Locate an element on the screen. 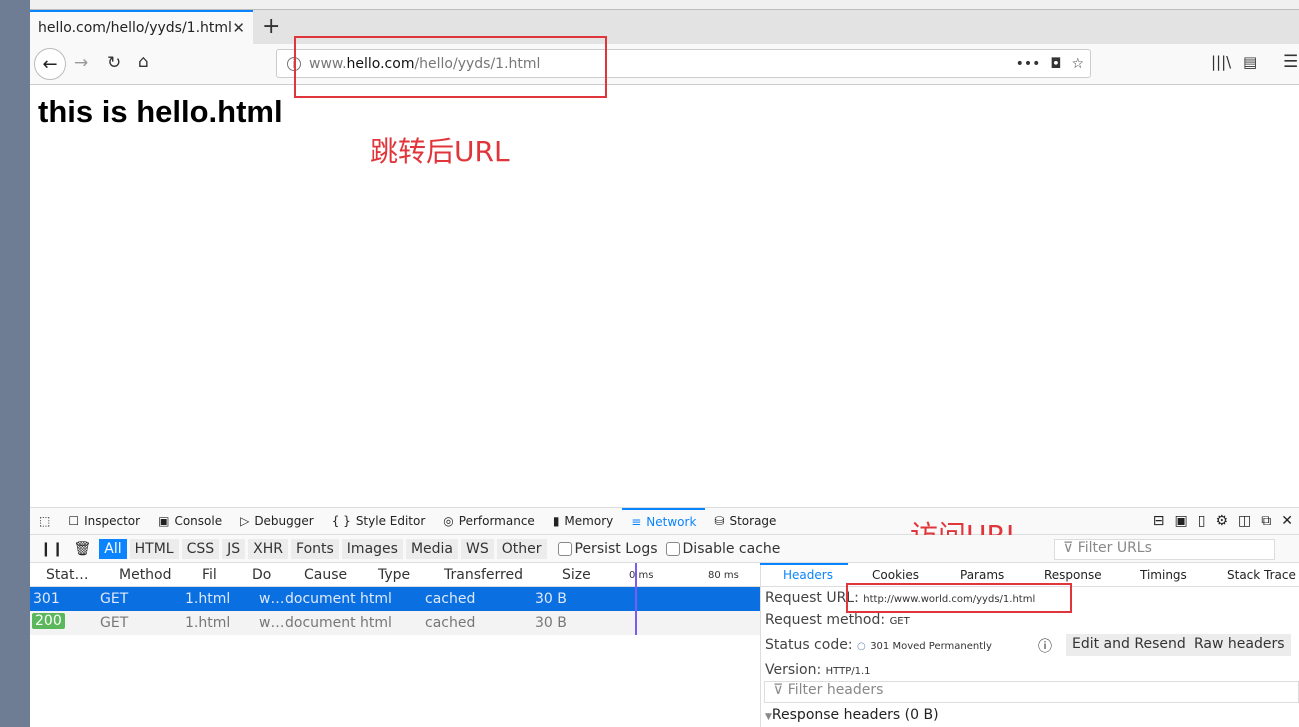 The width and height of the screenshot is (1299, 727). tab-storage: ⛁ Storage is located at coordinates (745, 521).